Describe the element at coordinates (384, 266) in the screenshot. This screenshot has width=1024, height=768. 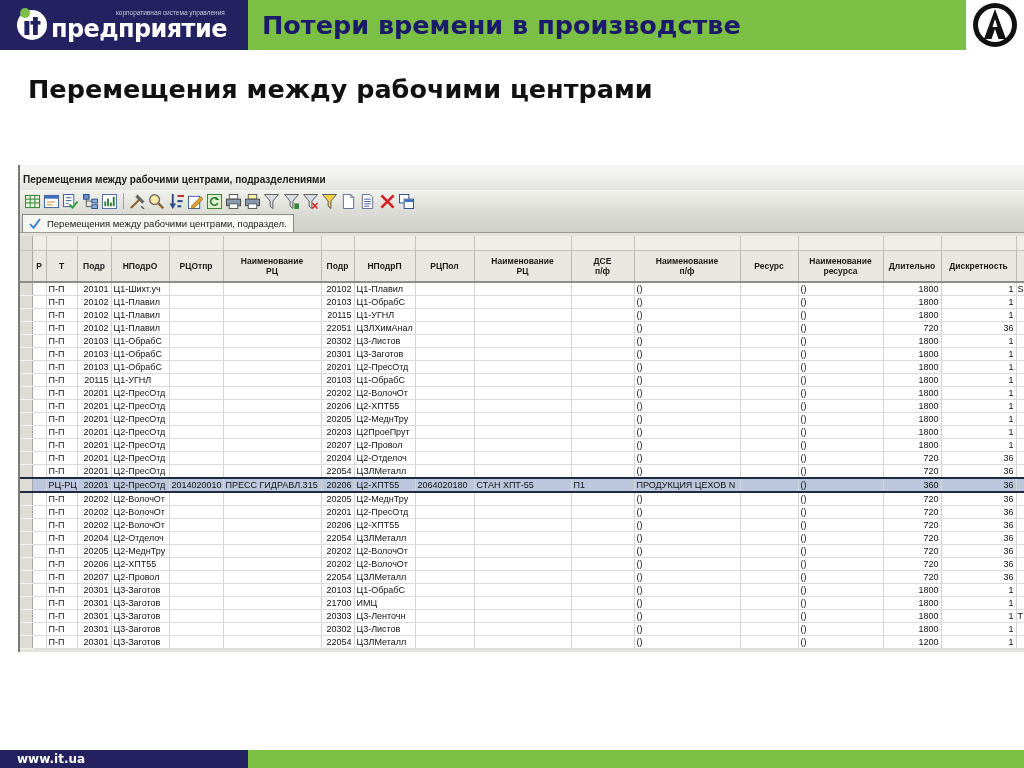
I see `column-header: НПодрП` at that location.